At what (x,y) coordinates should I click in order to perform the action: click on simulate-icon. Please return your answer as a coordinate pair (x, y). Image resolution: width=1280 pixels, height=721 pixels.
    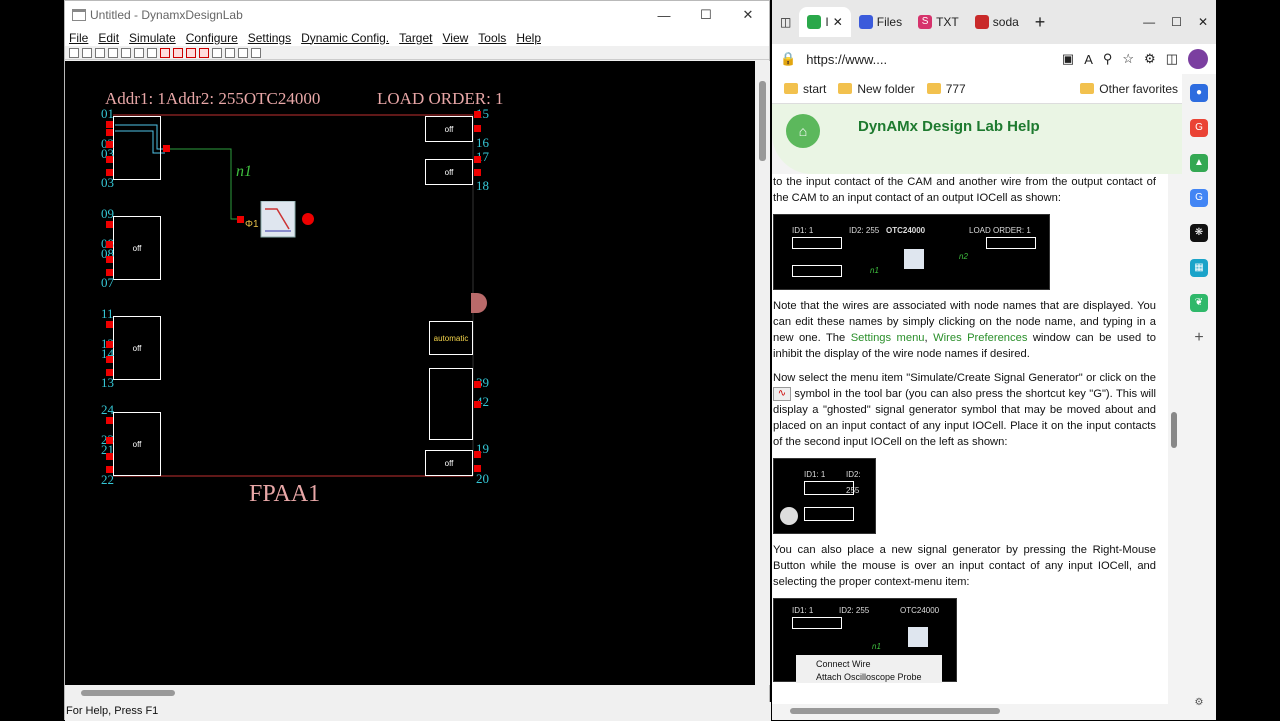
    Looking at the image, I should click on (204, 52).